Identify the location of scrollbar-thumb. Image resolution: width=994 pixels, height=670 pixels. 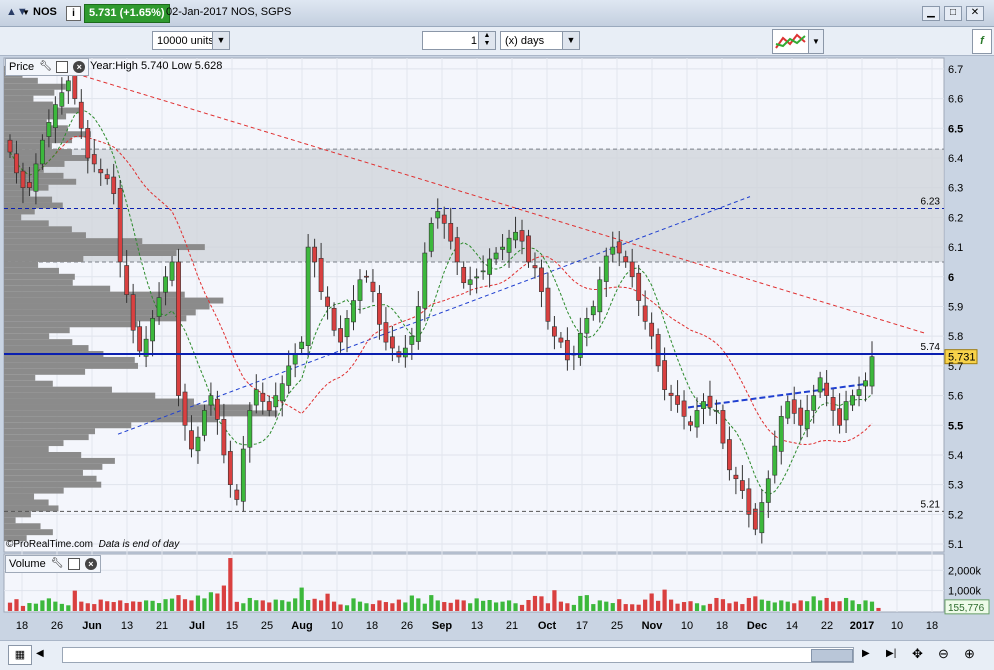
(832, 655).